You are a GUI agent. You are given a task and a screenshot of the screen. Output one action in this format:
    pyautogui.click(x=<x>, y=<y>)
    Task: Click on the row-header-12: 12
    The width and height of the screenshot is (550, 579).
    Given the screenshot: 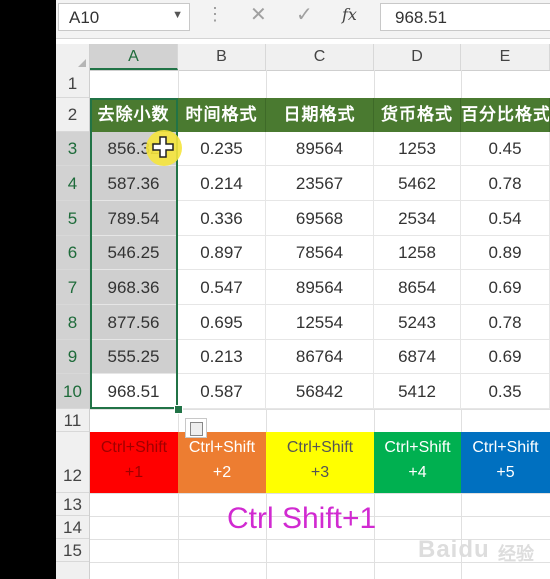 What is the action you would take?
    pyautogui.click(x=72, y=462)
    